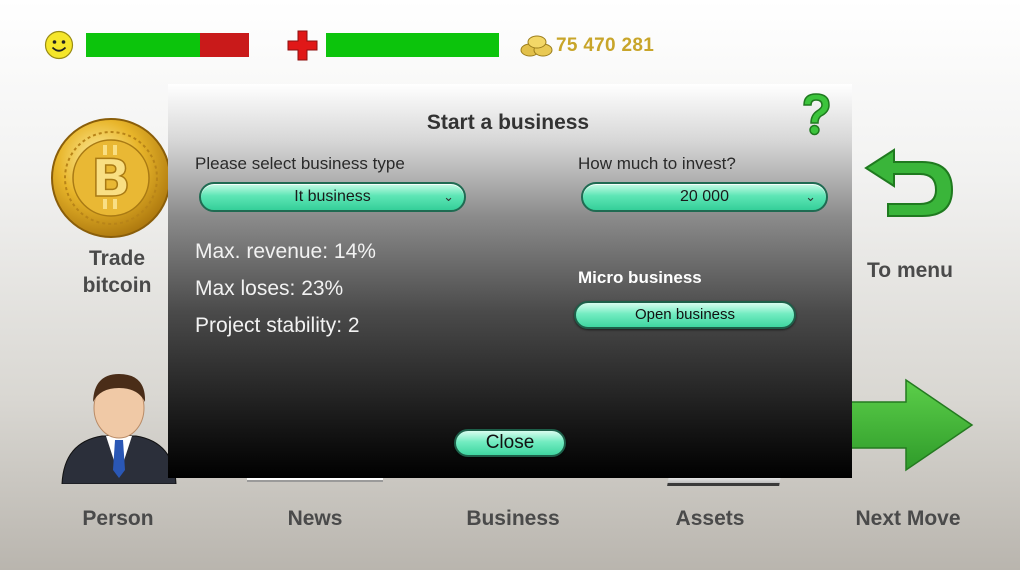 The height and width of the screenshot is (570, 1020). Describe the element at coordinates (510, 443) in the screenshot. I see `close-button: Close` at that location.